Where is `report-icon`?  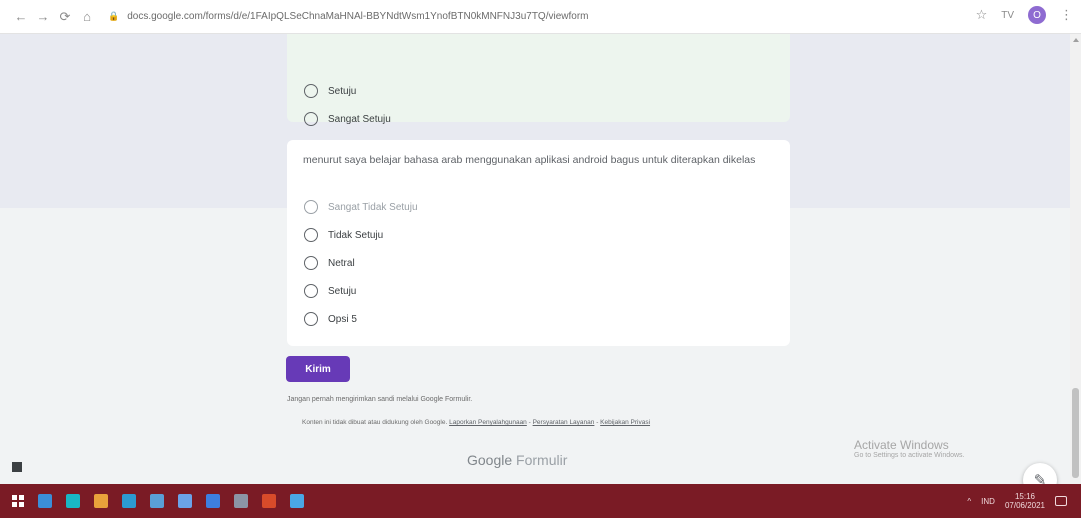
report-icon is located at coordinates (17, 467).